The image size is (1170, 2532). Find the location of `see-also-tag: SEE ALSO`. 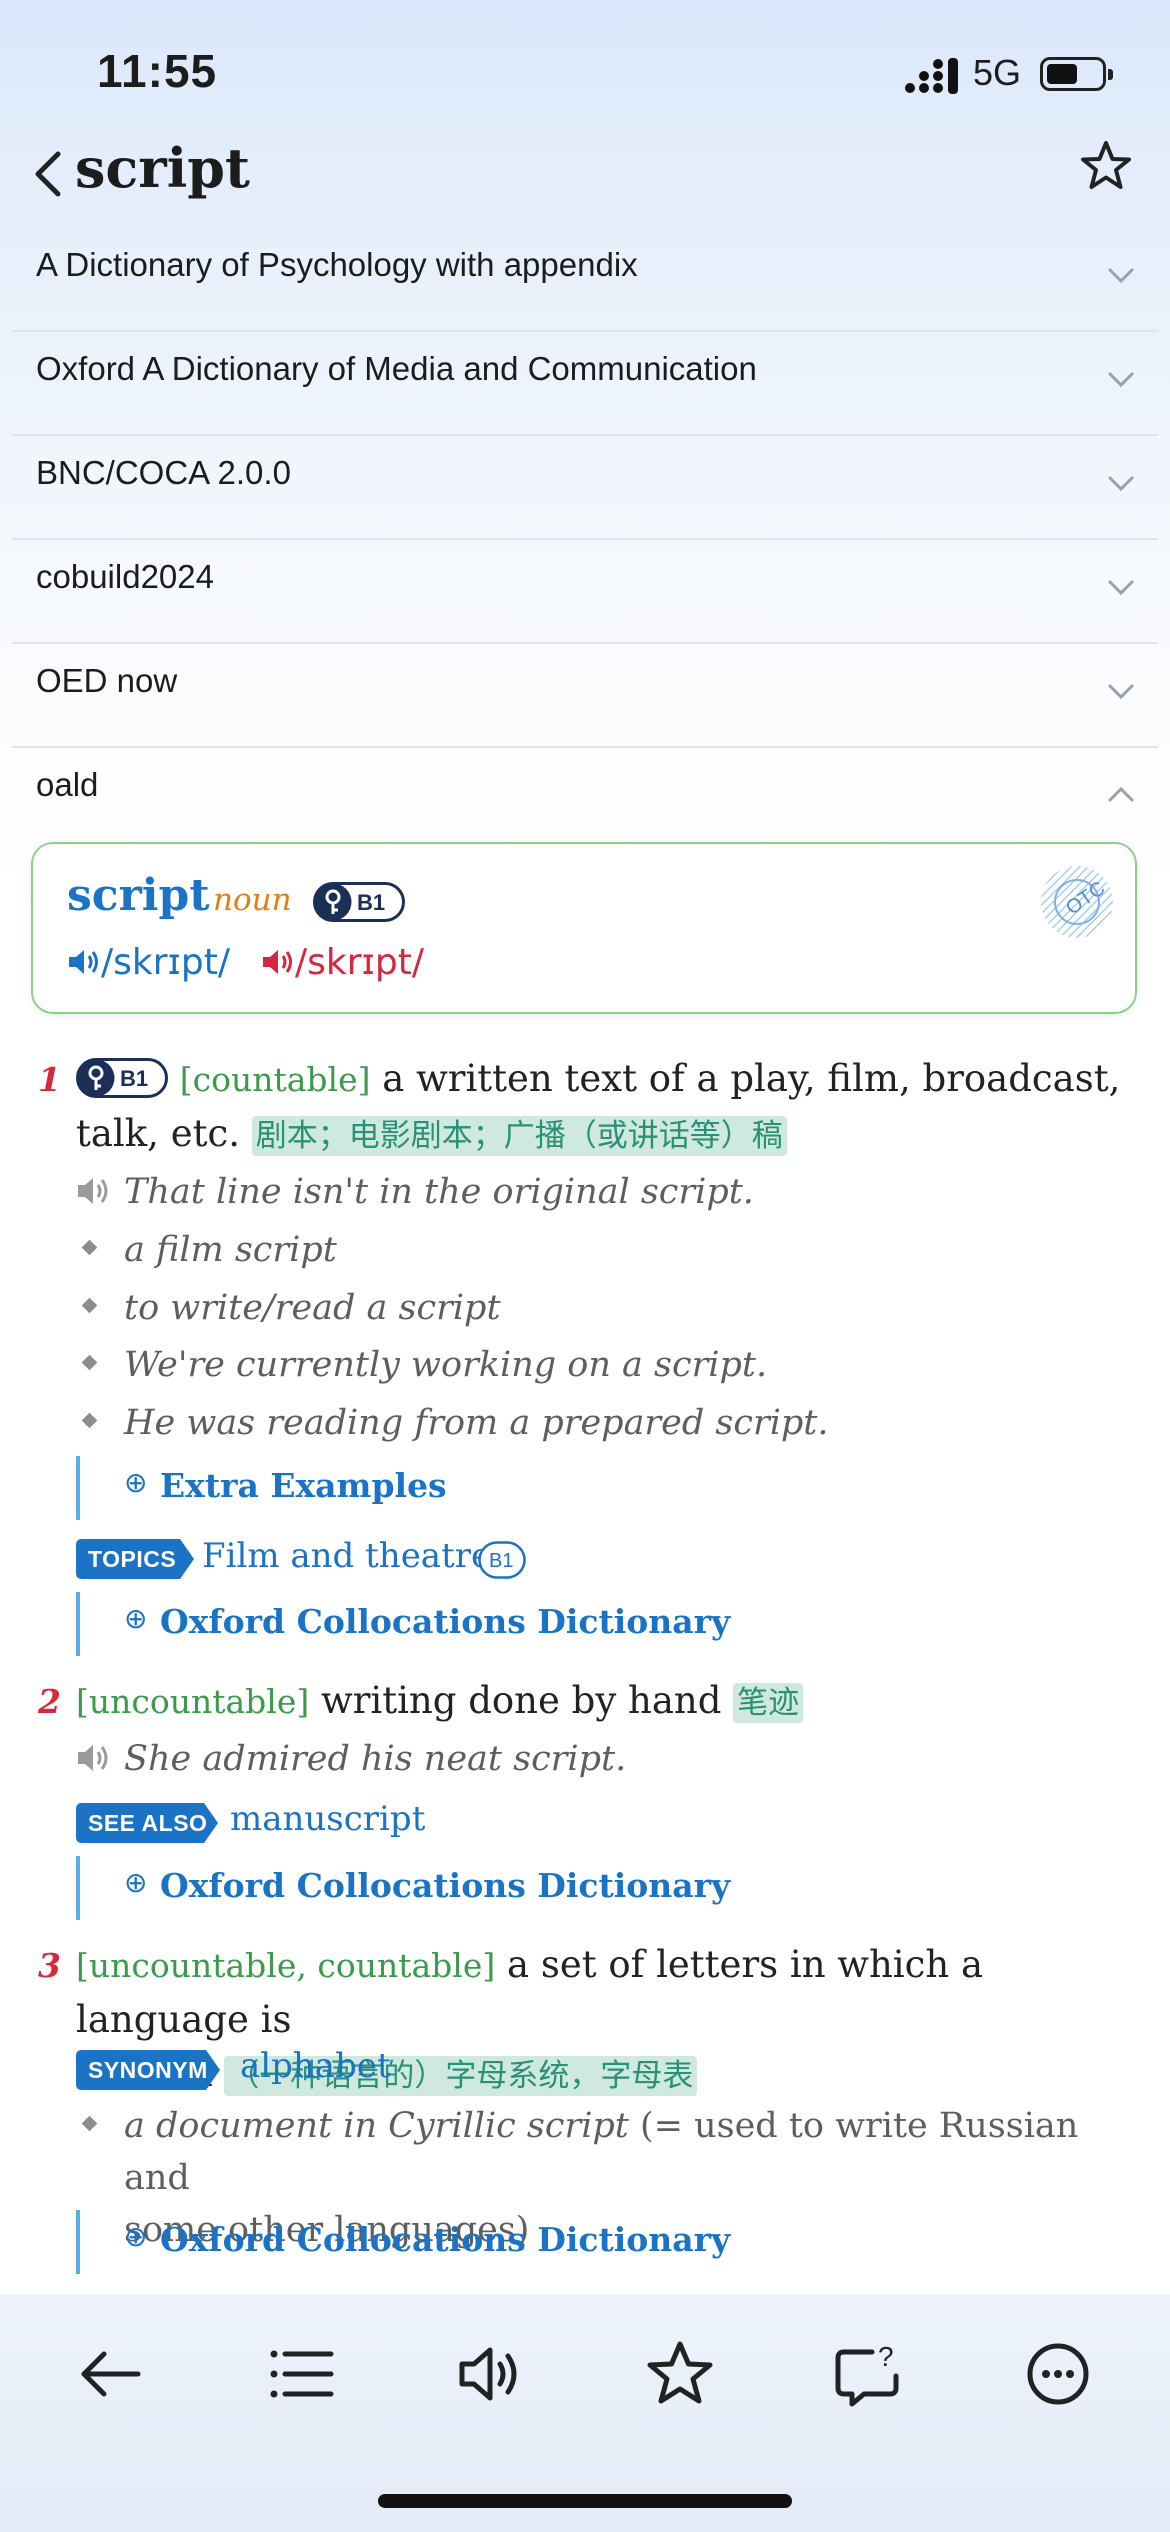

see-also-tag: SEE ALSO is located at coordinates (148, 1823).